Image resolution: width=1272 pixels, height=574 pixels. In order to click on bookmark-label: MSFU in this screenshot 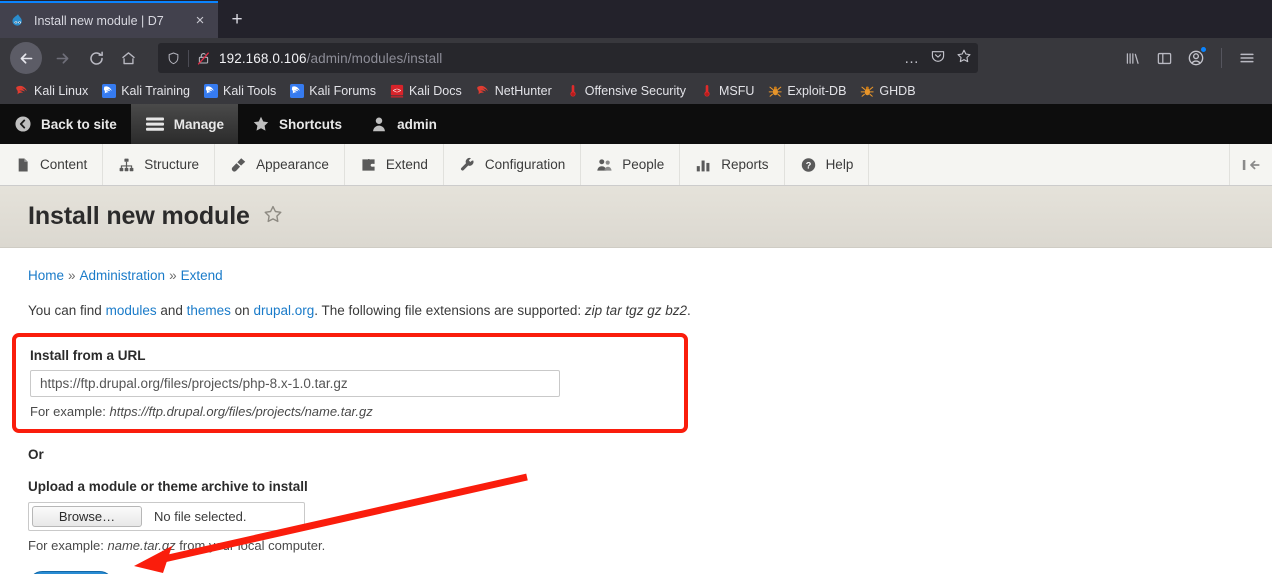, I will do `click(736, 91)`.